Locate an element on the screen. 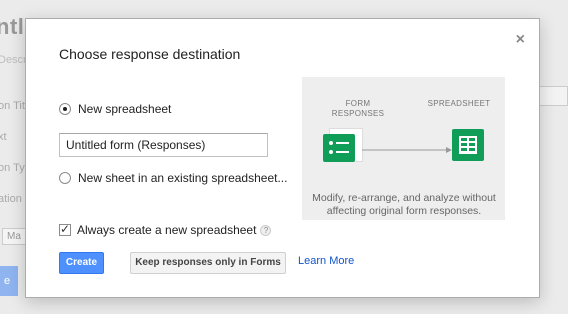 This screenshot has height=314, width=568. caption-line1: Modify, re-arrange, and analyze without is located at coordinates (404, 198).